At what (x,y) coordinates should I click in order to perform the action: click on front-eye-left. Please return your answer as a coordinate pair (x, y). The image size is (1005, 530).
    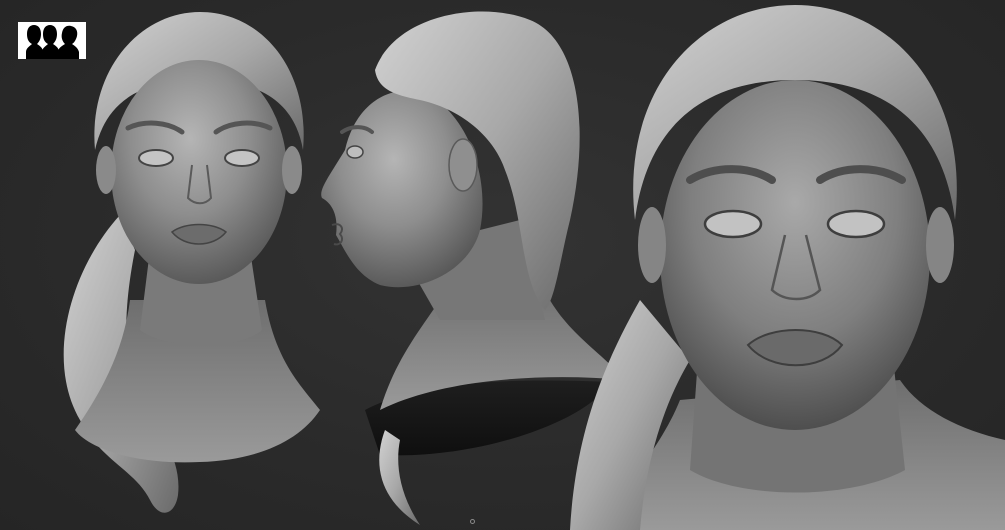
    Looking at the image, I should click on (156, 158).